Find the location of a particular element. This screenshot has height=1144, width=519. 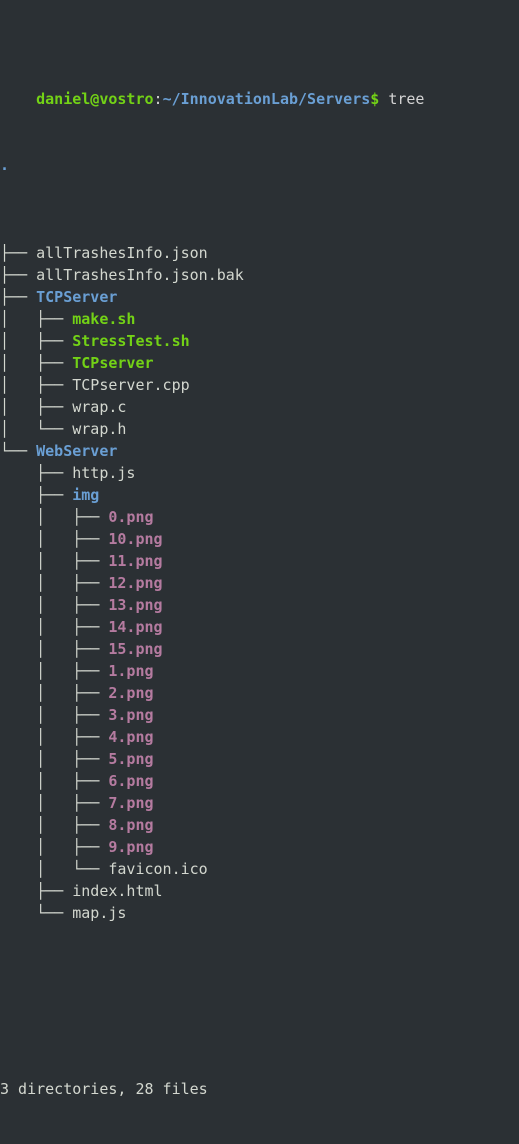

tree-entry: │ ├── 11.png is located at coordinates (259, 561).